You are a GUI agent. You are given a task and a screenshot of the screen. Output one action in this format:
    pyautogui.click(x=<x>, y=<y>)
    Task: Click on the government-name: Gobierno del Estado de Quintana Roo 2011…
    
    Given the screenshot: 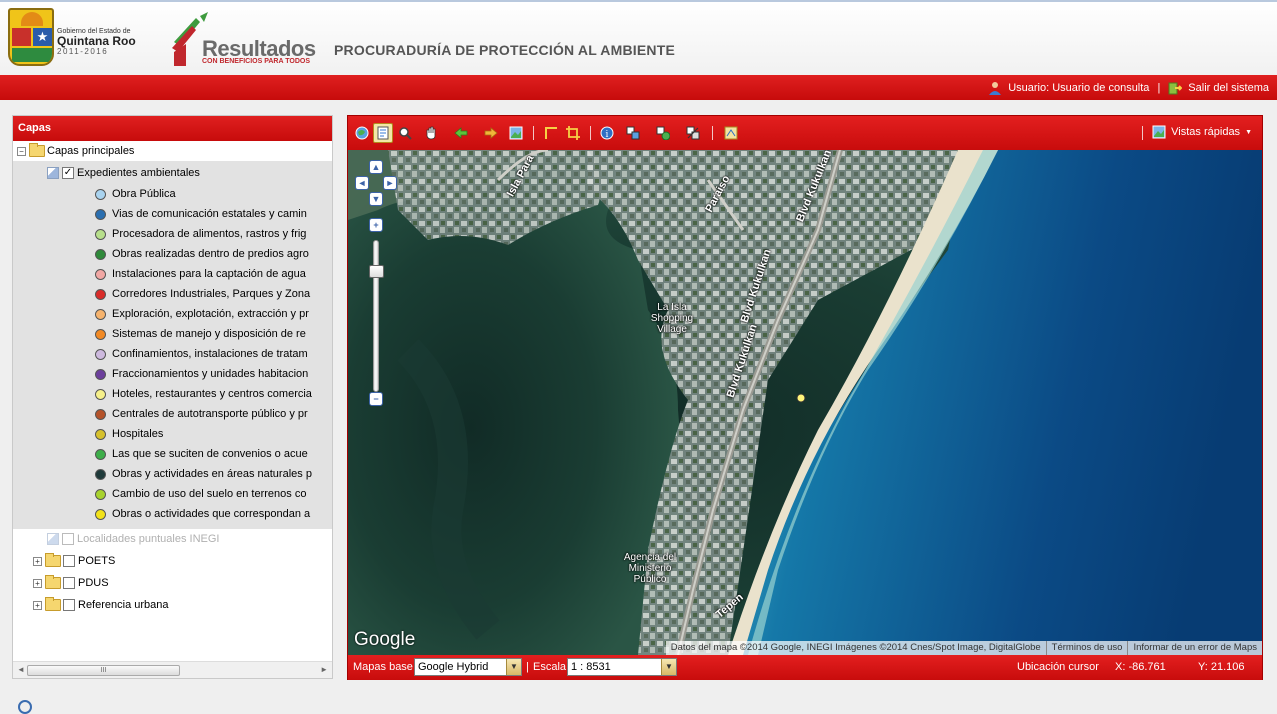 What is the action you would take?
    pyautogui.click(x=102, y=42)
    